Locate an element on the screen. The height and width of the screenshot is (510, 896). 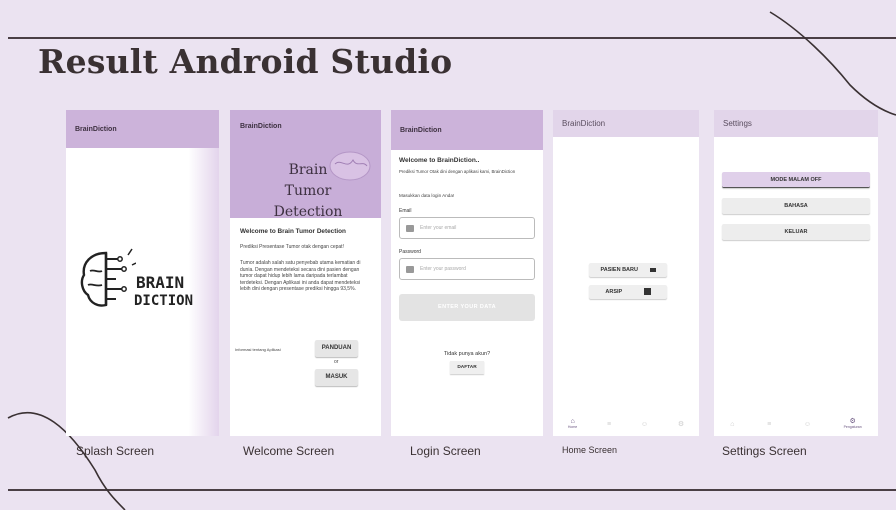
email-label: Email is located at coordinates (405, 211).